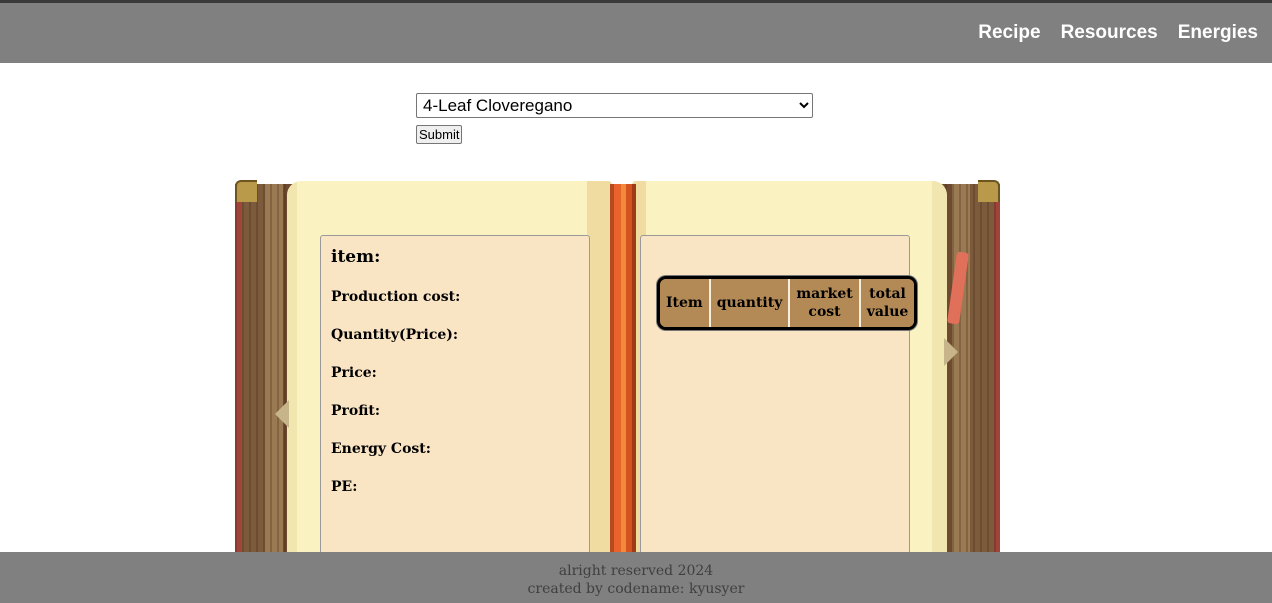 The width and height of the screenshot is (1272, 603). I want to click on recipe-select: 4-Leaf Cloveregano, so click(614, 105).